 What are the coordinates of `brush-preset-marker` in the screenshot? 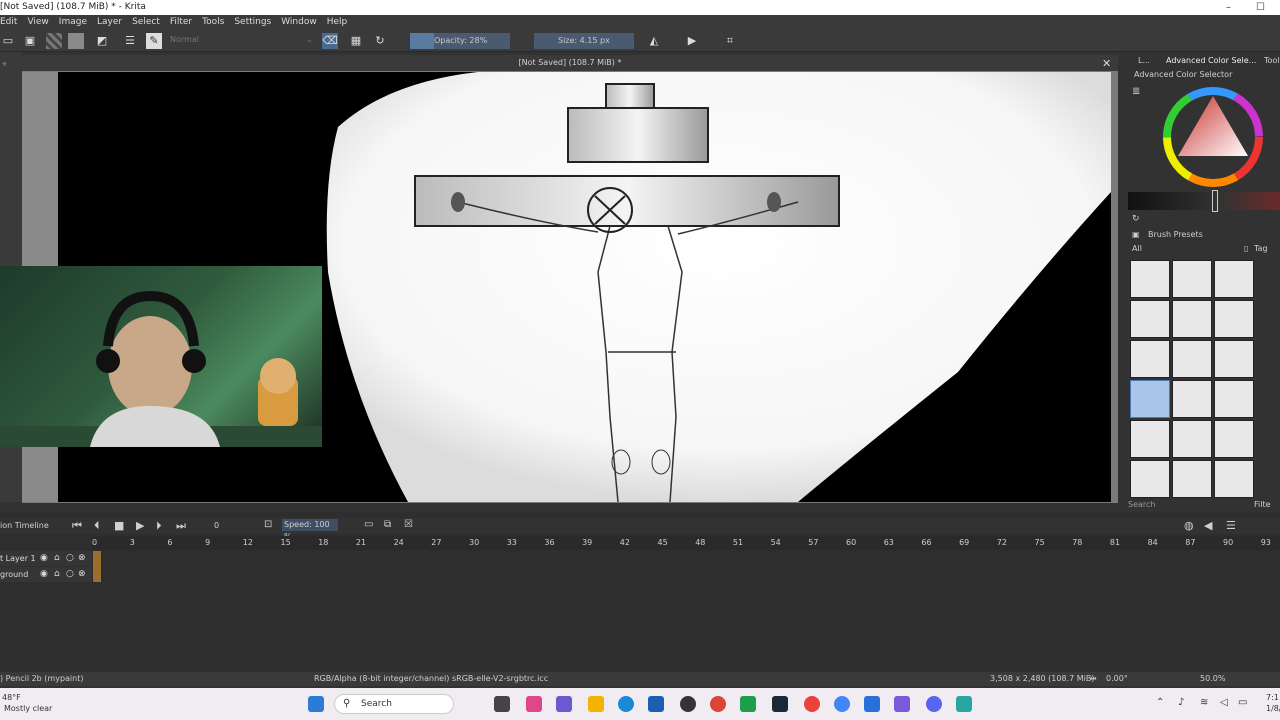 It's located at (1192, 279).